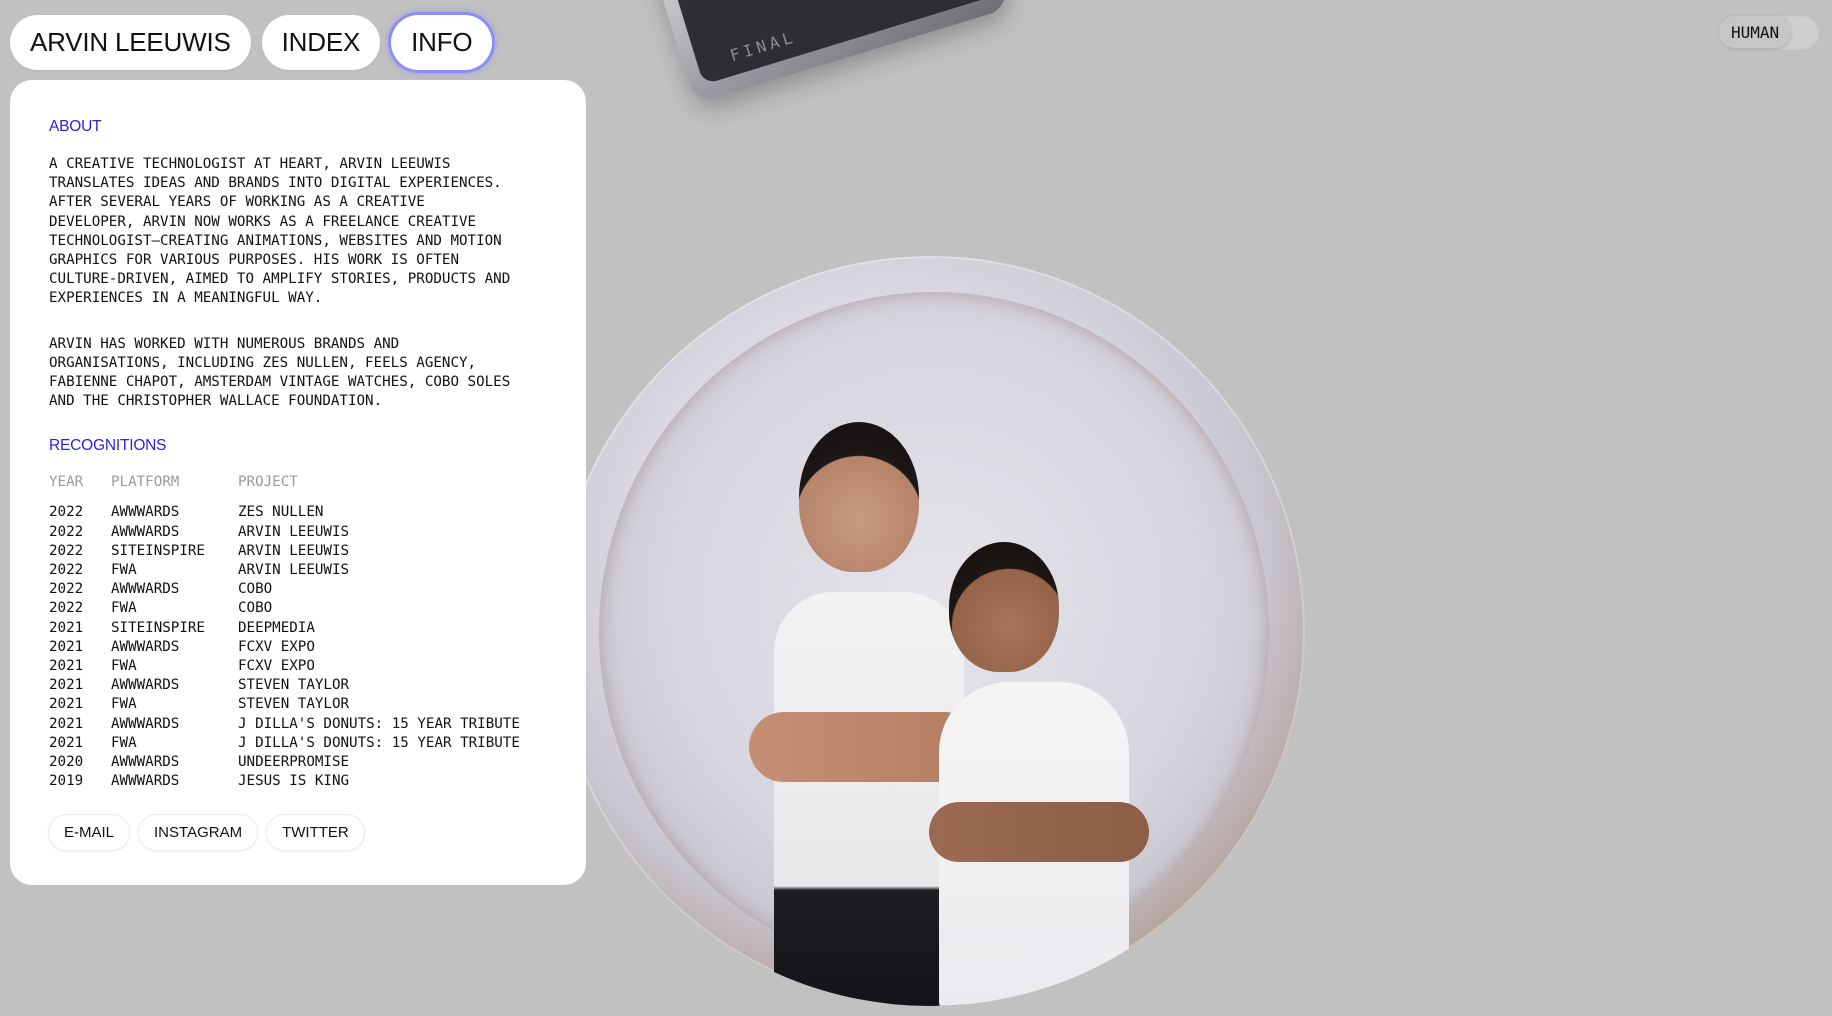 The width and height of the screenshot is (1832, 1016). I want to click on photo-person-right-head, so click(1004, 607).